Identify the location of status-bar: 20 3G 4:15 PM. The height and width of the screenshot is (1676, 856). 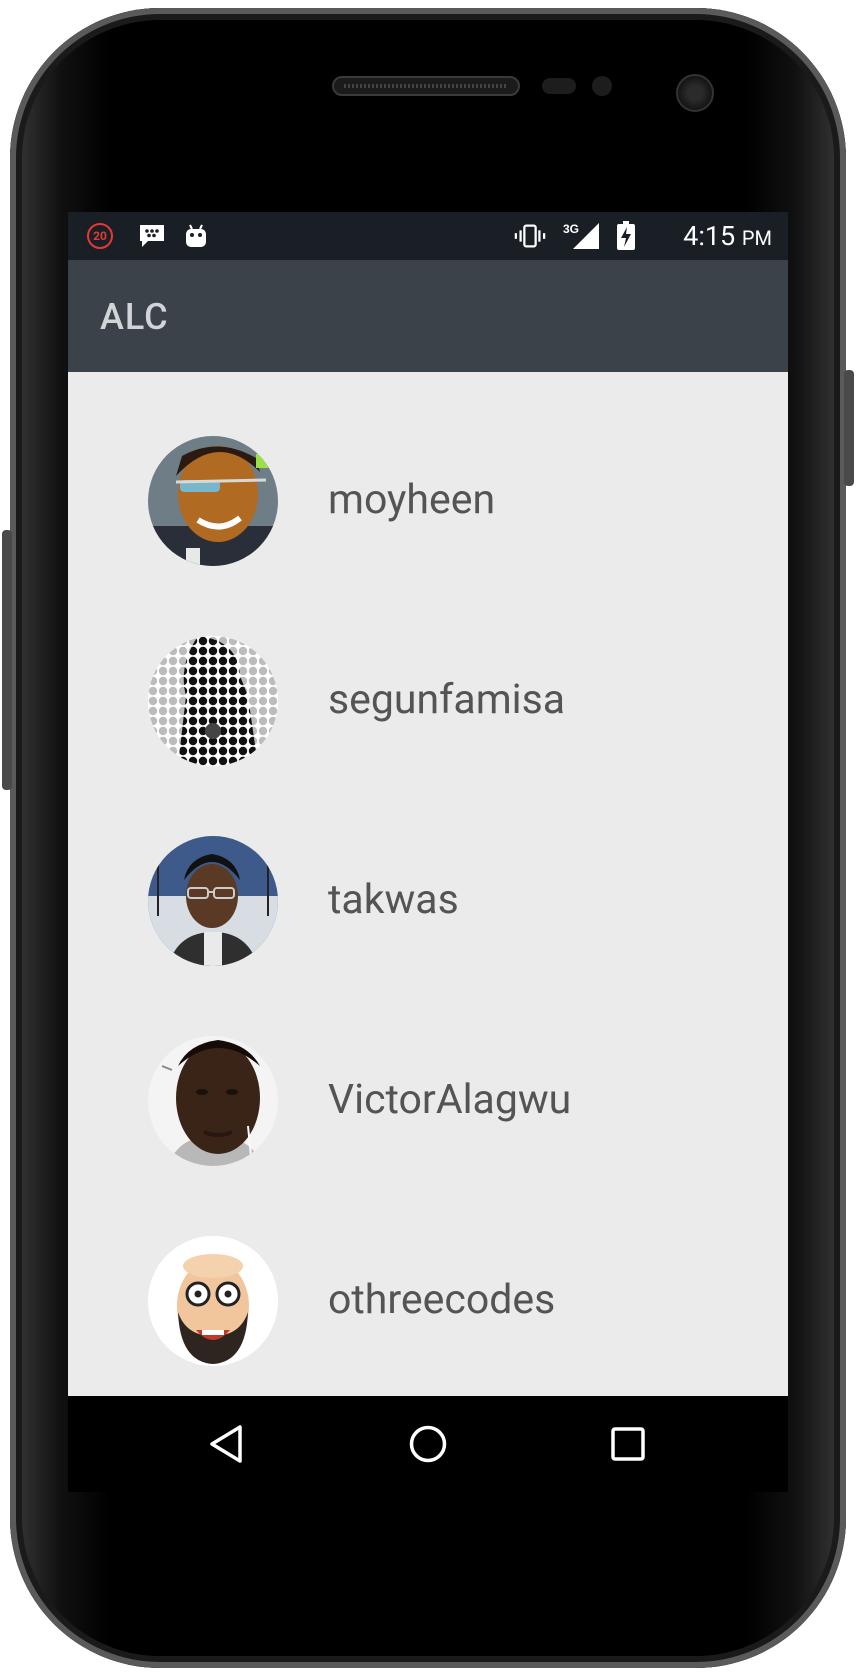
(428, 236).